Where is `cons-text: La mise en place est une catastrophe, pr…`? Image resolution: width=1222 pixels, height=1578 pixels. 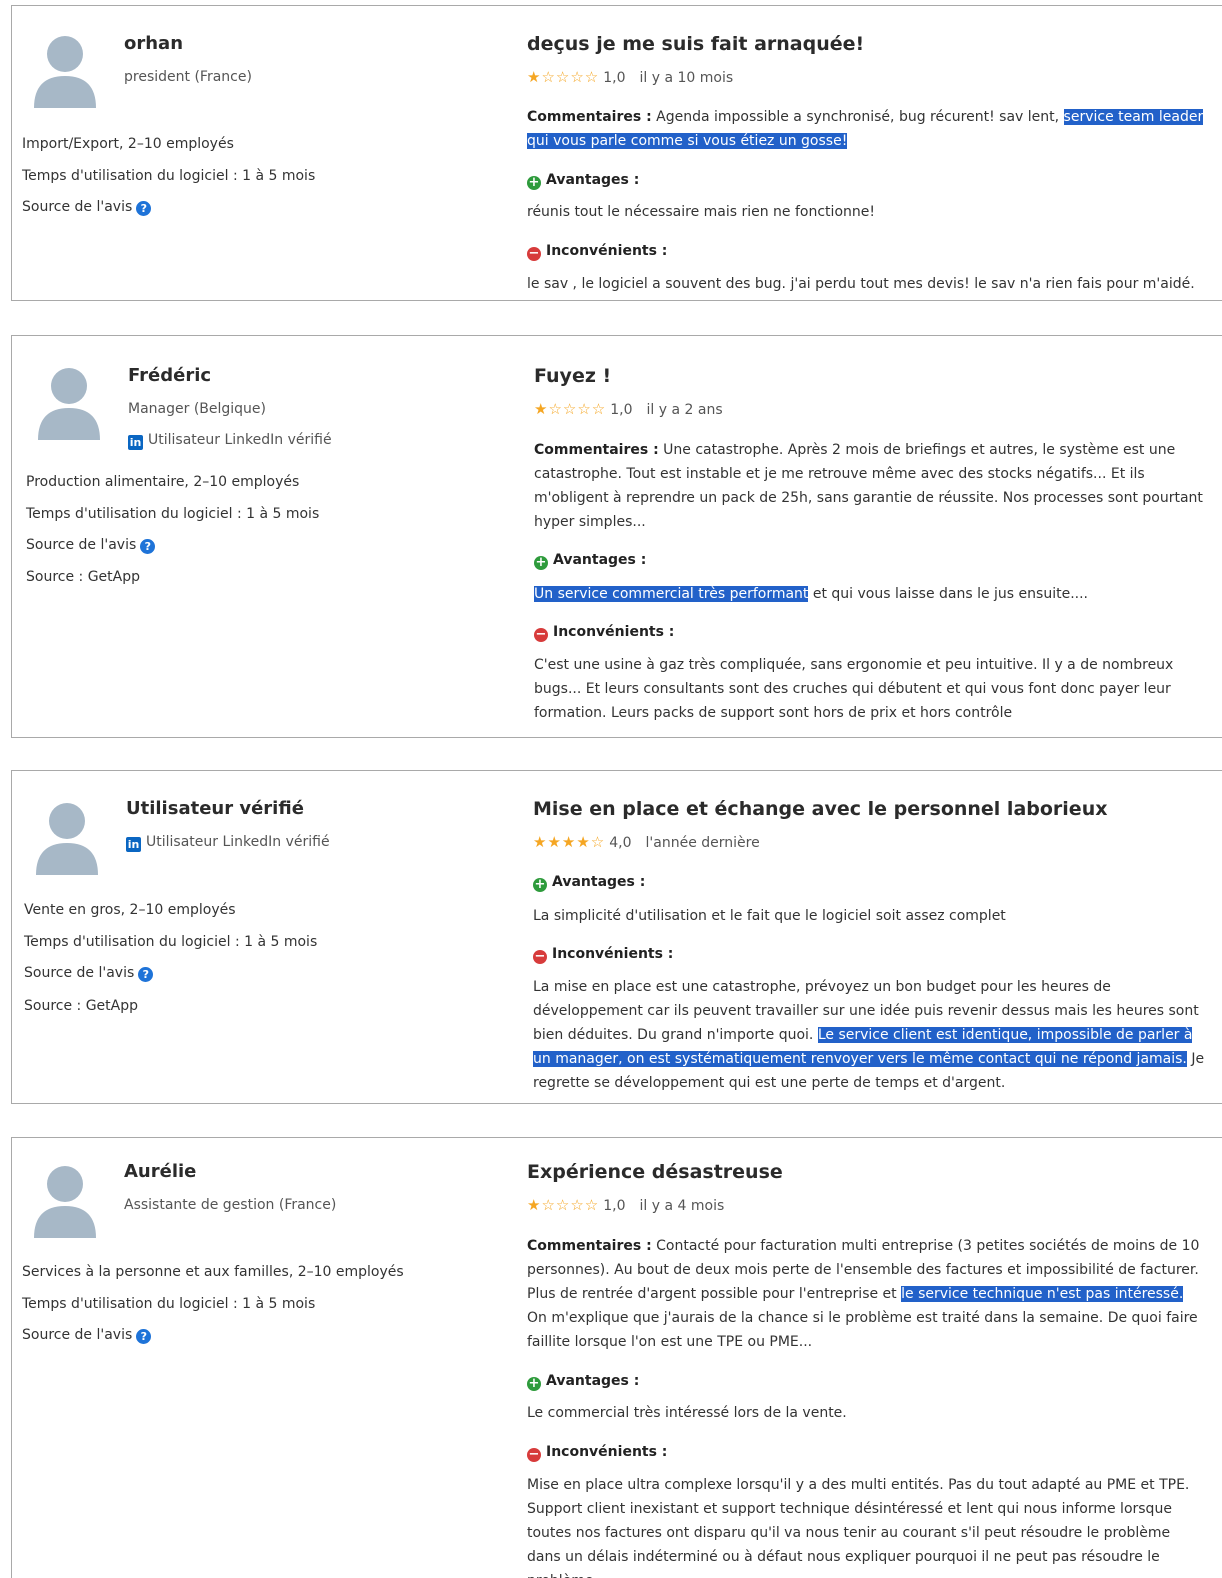 cons-text: La mise en place est une catastrophe, pr… is located at coordinates (873, 1035).